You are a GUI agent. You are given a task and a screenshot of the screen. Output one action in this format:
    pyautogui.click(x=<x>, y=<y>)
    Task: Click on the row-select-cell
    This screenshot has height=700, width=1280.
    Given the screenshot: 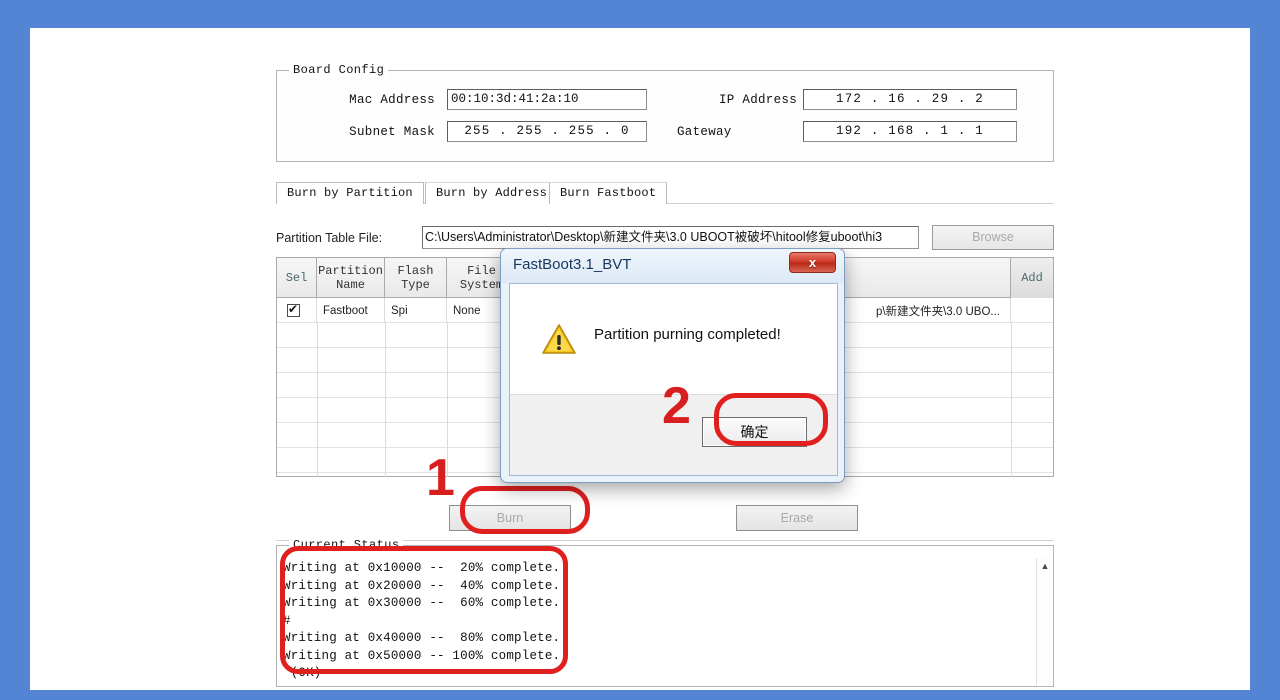 What is the action you would take?
    pyautogui.click(x=297, y=310)
    